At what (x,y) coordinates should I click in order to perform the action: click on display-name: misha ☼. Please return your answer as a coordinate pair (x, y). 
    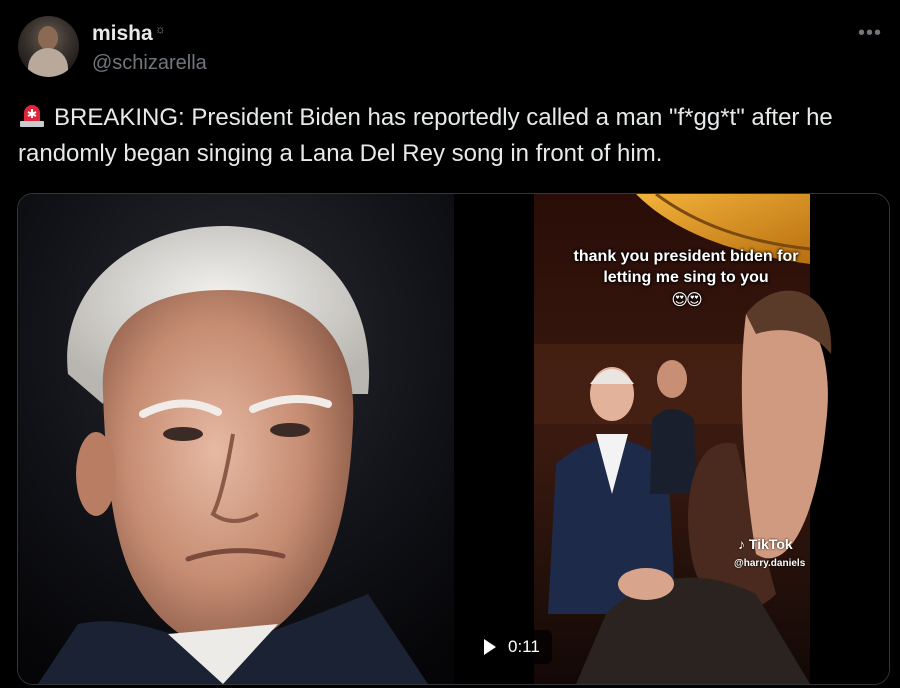
    Looking at the image, I should click on (129, 34).